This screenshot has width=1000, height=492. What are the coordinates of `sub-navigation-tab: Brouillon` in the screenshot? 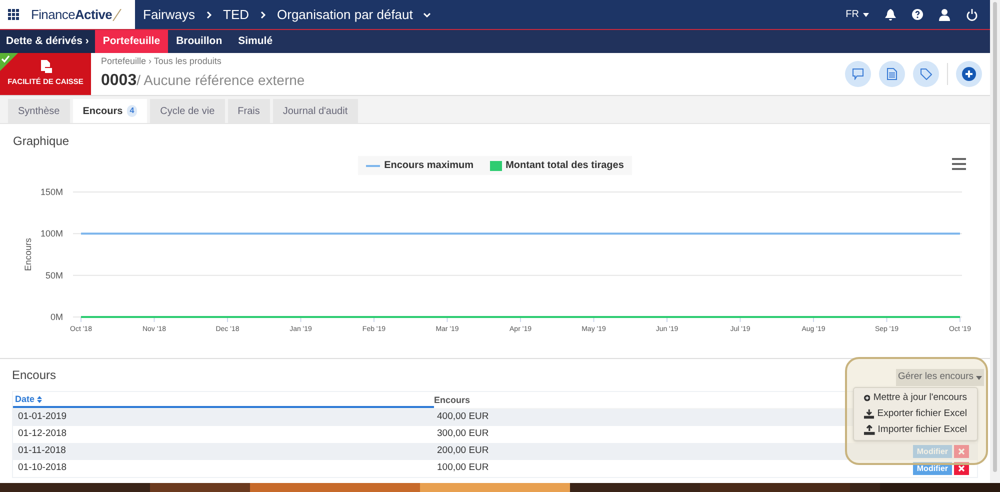 It's located at (199, 41).